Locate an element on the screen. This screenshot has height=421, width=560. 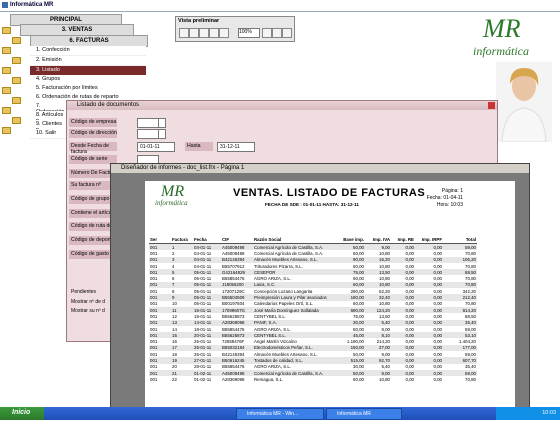
column-header: Base imp. is located at coordinates (350, 239).